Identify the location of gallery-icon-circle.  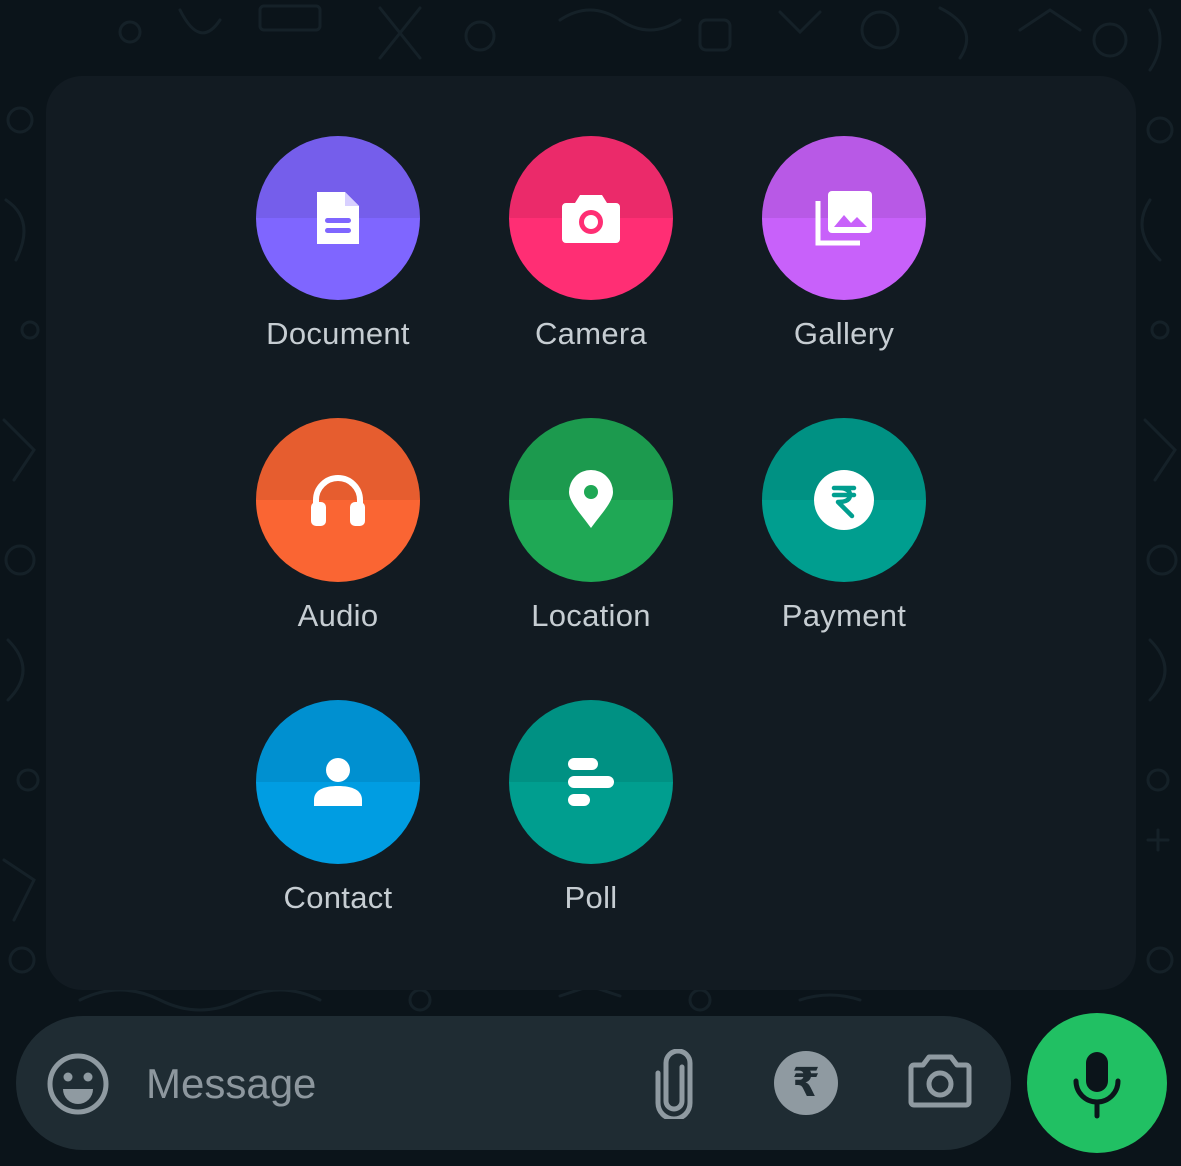
(844, 218).